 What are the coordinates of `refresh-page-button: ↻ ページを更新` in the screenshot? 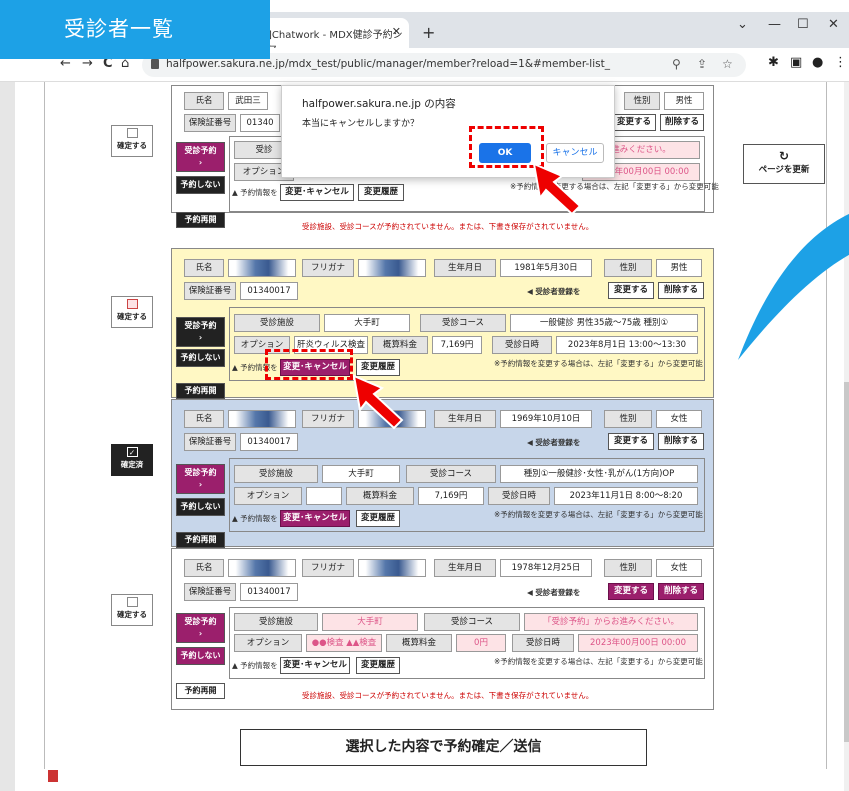 It's located at (784, 164).